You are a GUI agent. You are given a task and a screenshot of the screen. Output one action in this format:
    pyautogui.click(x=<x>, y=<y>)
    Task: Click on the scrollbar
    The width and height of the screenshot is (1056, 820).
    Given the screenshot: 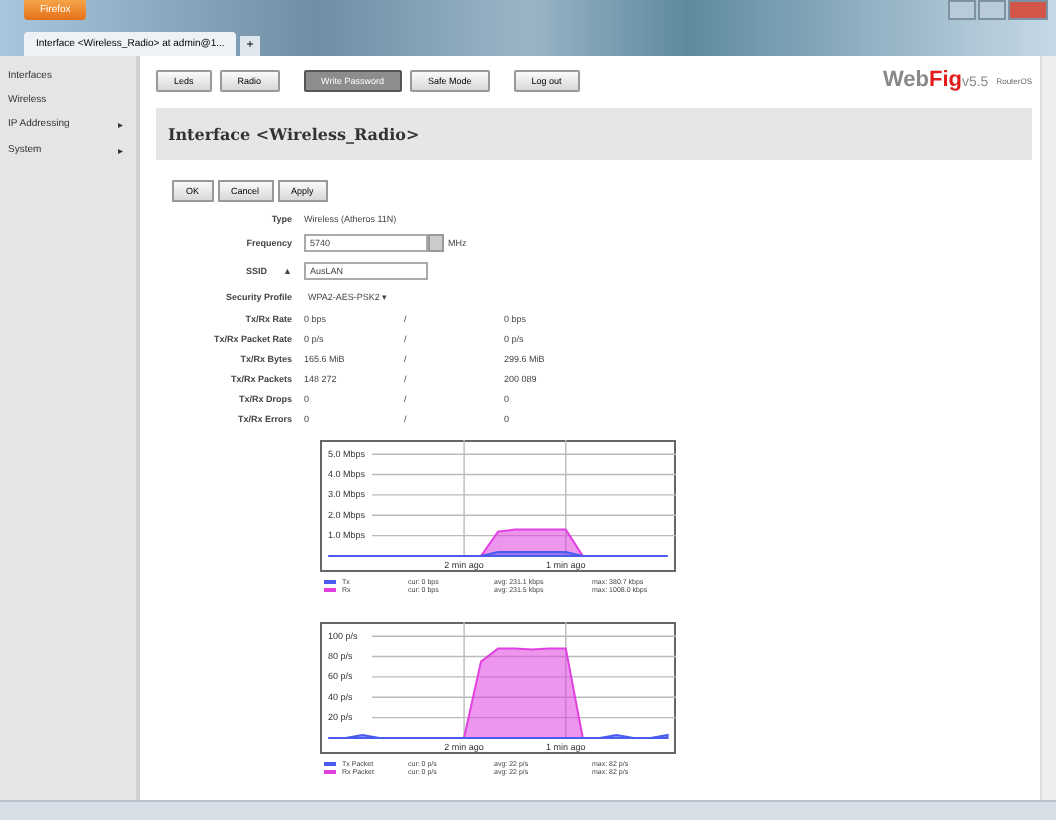 What is the action you would take?
    pyautogui.click(x=1048, y=428)
    